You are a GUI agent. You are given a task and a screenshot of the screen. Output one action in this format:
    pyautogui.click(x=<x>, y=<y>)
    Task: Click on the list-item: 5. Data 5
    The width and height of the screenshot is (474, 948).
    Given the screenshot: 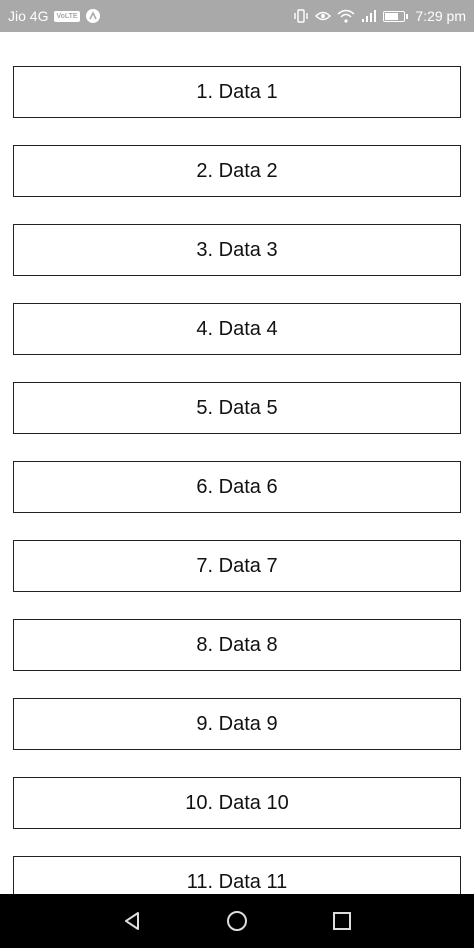 What is the action you would take?
    pyautogui.click(x=237, y=408)
    